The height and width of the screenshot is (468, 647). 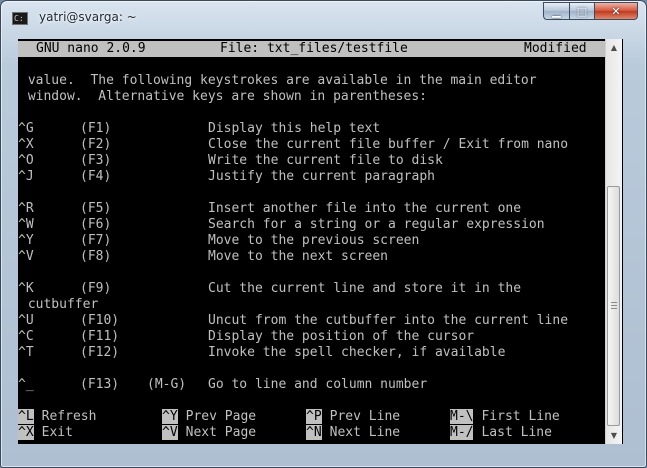 What do you see at coordinates (100, 336) in the screenshot?
I see `help-function-key: (F11)` at bounding box center [100, 336].